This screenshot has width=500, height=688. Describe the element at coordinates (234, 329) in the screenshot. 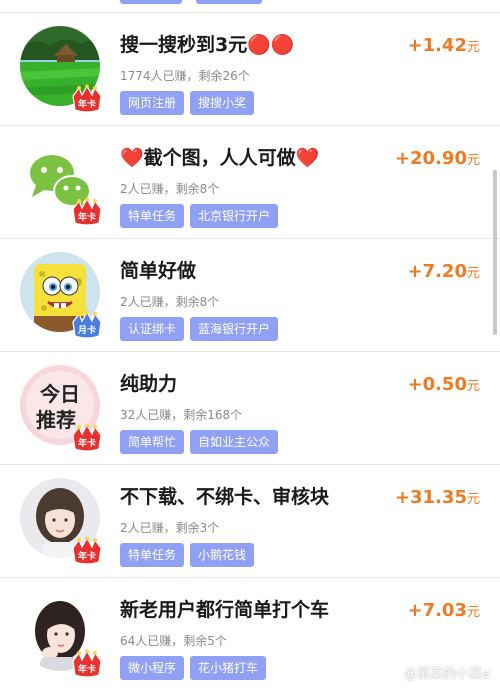

I see `task-tag: 蓝海银行开户` at that location.